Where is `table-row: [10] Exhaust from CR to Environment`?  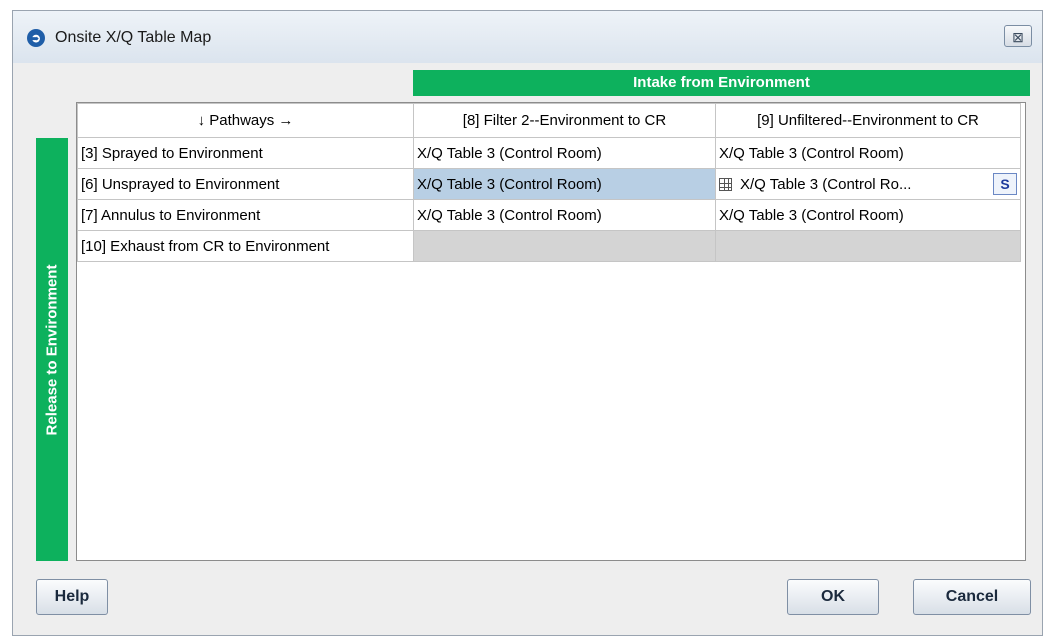 table-row: [10] Exhaust from CR to Environment is located at coordinates (549, 246).